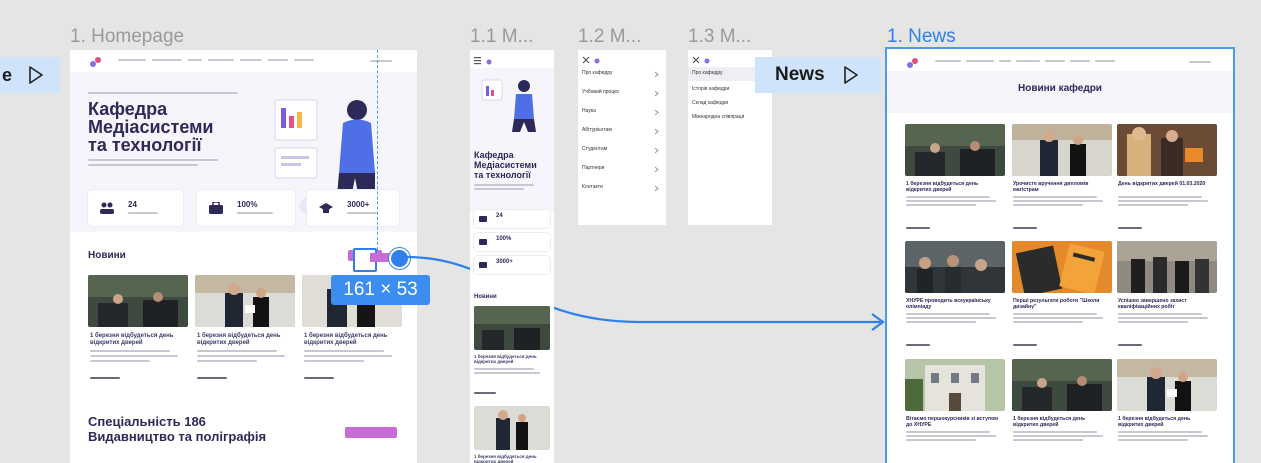 The width and height of the screenshot is (1261, 463). What do you see at coordinates (1162, 184) in the screenshot?
I see `news-item-title: День відкритих дверей 01.03.2020` at bounding box center [1162, 184].